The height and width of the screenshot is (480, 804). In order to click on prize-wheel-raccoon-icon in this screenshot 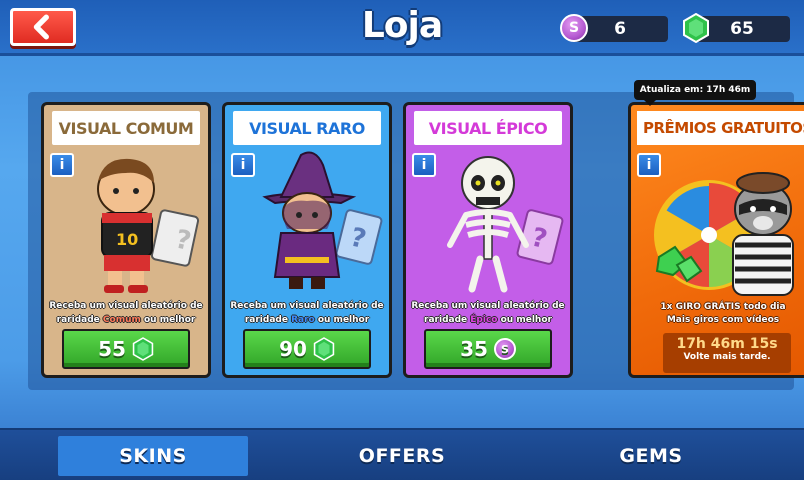, I will do `click(724, 234)`.